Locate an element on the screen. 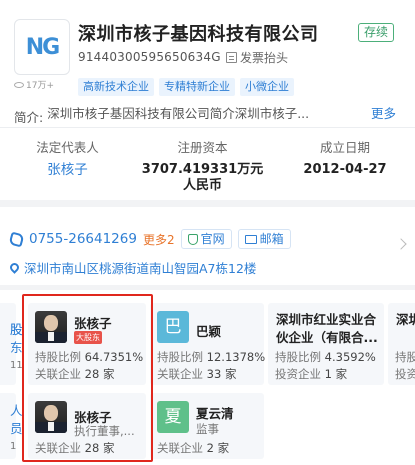 This screenshot has width=415, height=465. intro-label: 简介: is located at coordinates (29, 117).